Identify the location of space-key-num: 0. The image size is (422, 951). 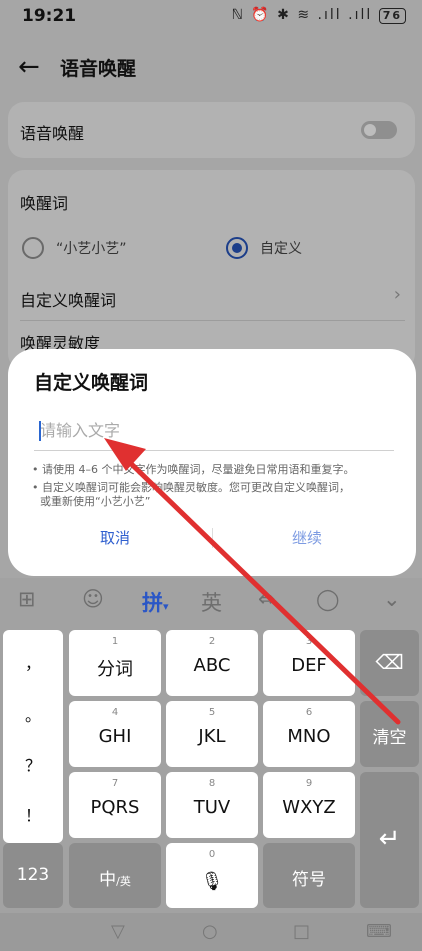
(212, 854).